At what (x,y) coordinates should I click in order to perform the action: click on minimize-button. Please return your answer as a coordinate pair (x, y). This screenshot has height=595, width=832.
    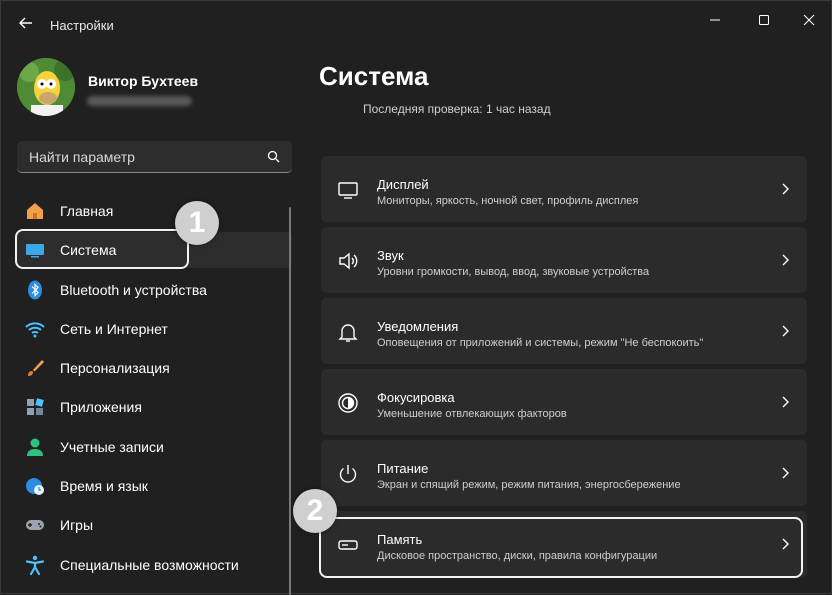
    Looking at the image, I should click on (715, 20).